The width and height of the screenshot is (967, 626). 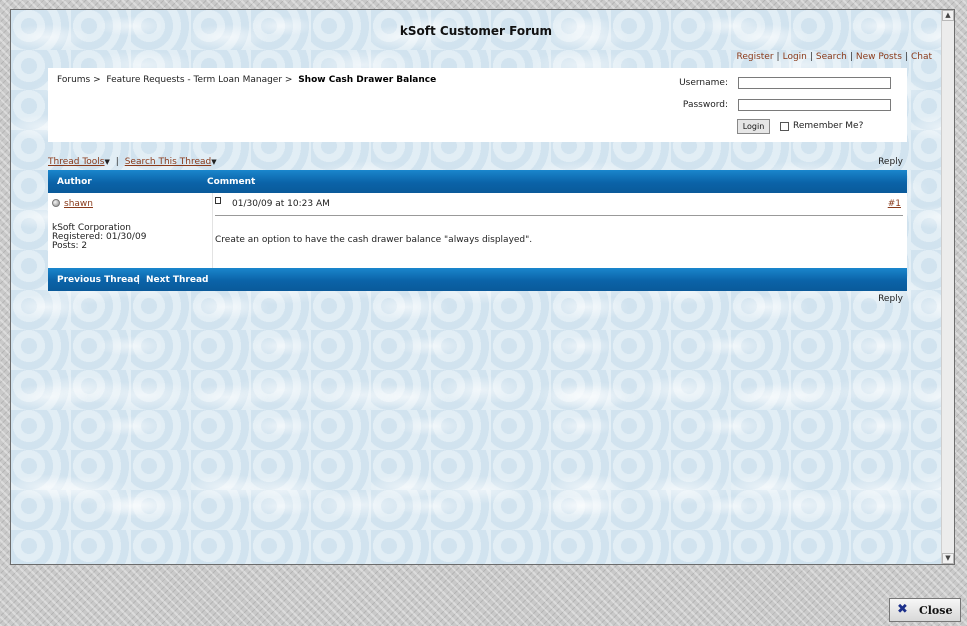 What do you see at coordinates (76, 162) in the screenshot?
I see `thread-tools-link: Thread Tools` at bounding box center [76, 162].